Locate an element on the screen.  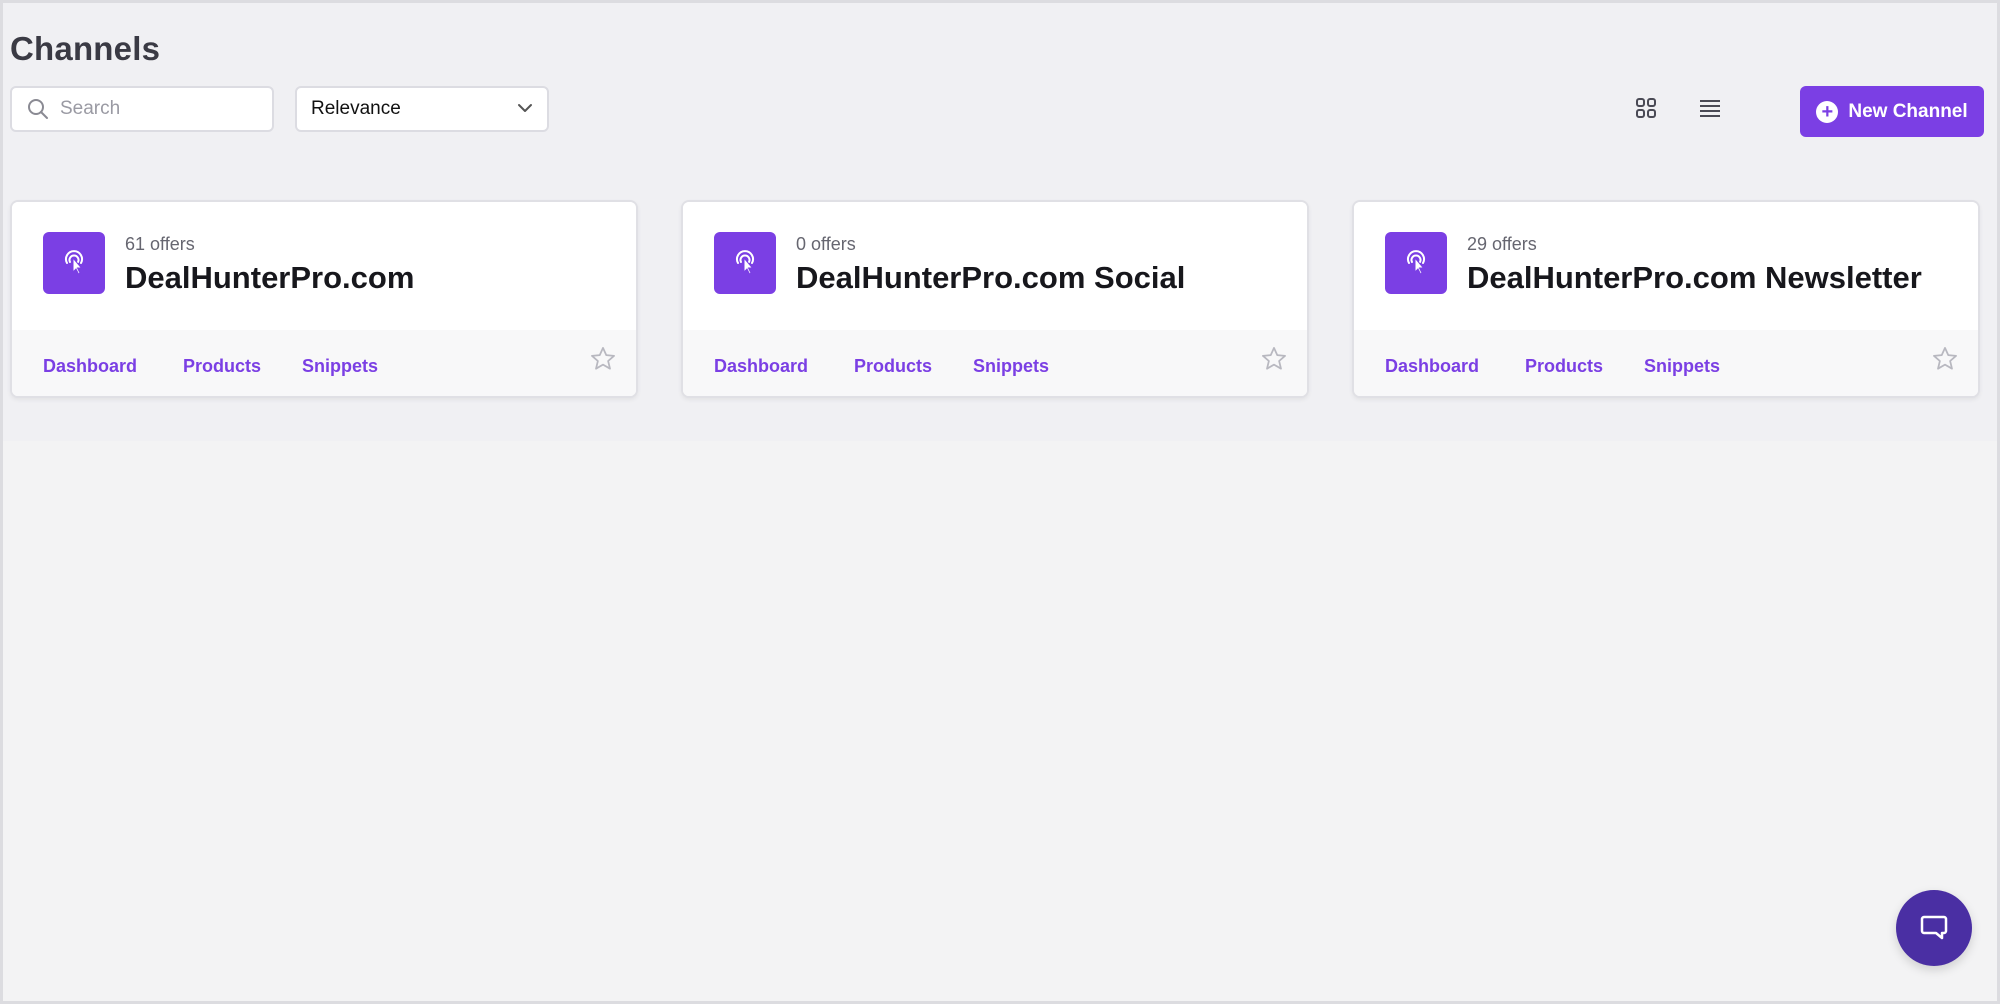
channel-card-header: 61 offers DealHunterPro.com is located at coordinates (324, 266).